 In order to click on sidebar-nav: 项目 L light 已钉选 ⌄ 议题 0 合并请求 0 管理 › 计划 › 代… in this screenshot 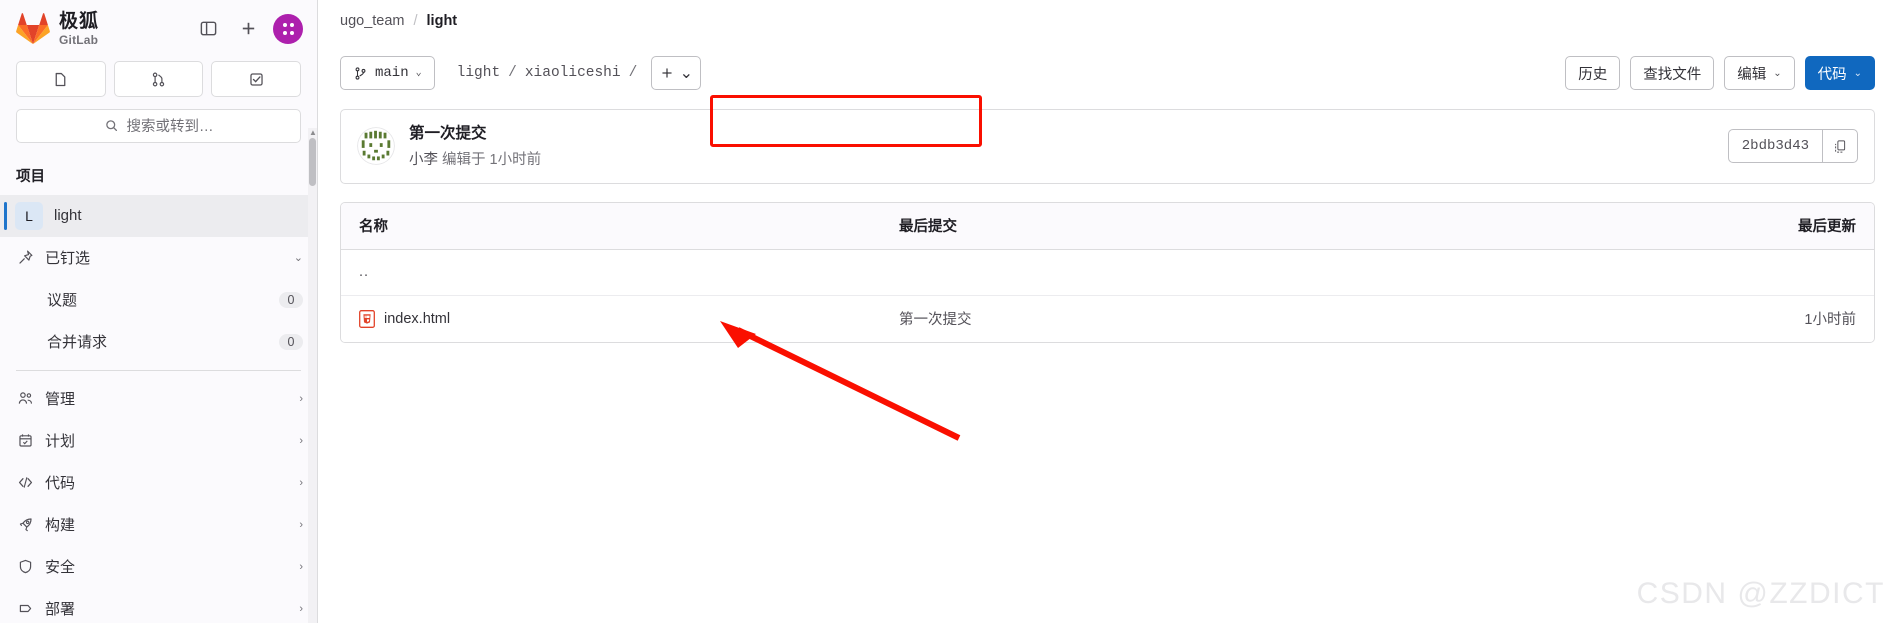, I will do `click(158, 389)`.